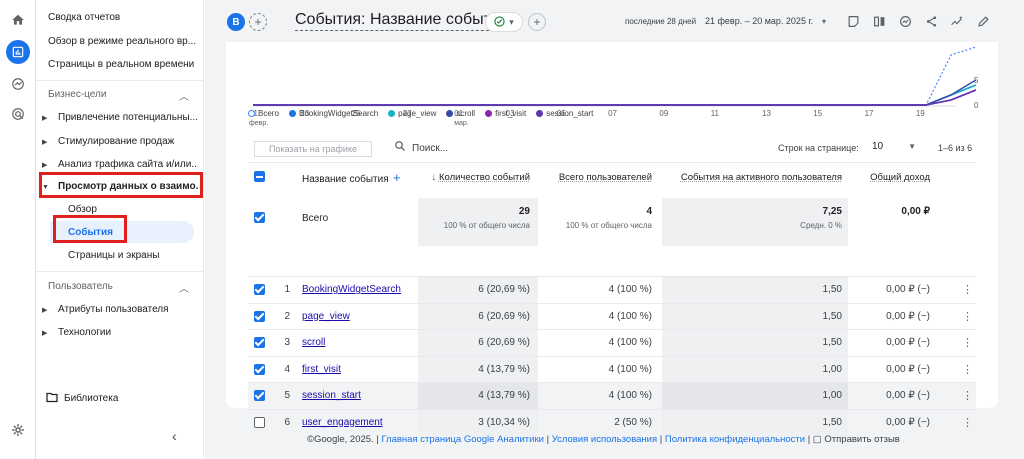  What do you see at coordinates (397, 177) in the screenshot?
I see `add-dimension-icon: +` at bounding box center [397, 177].